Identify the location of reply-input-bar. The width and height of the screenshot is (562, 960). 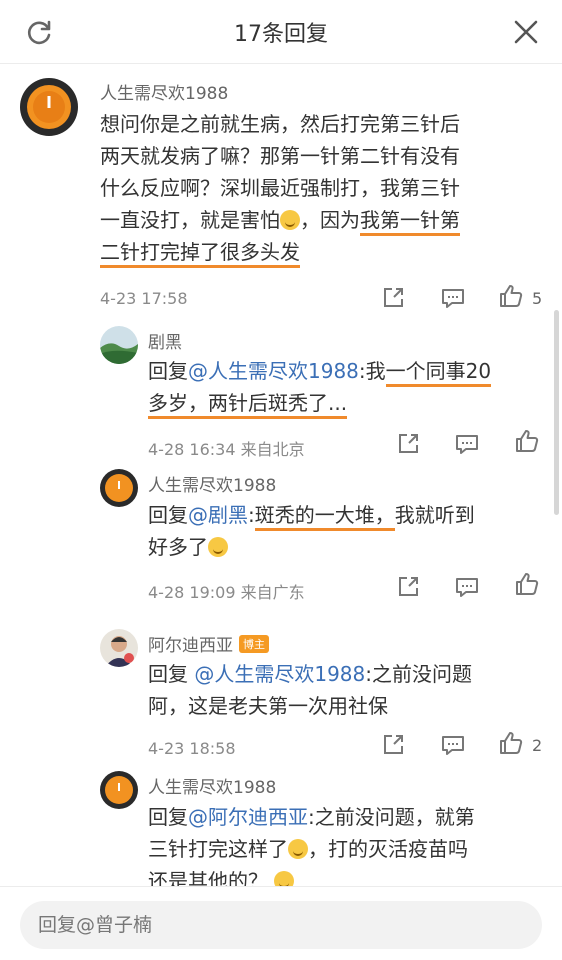
(281, 923).